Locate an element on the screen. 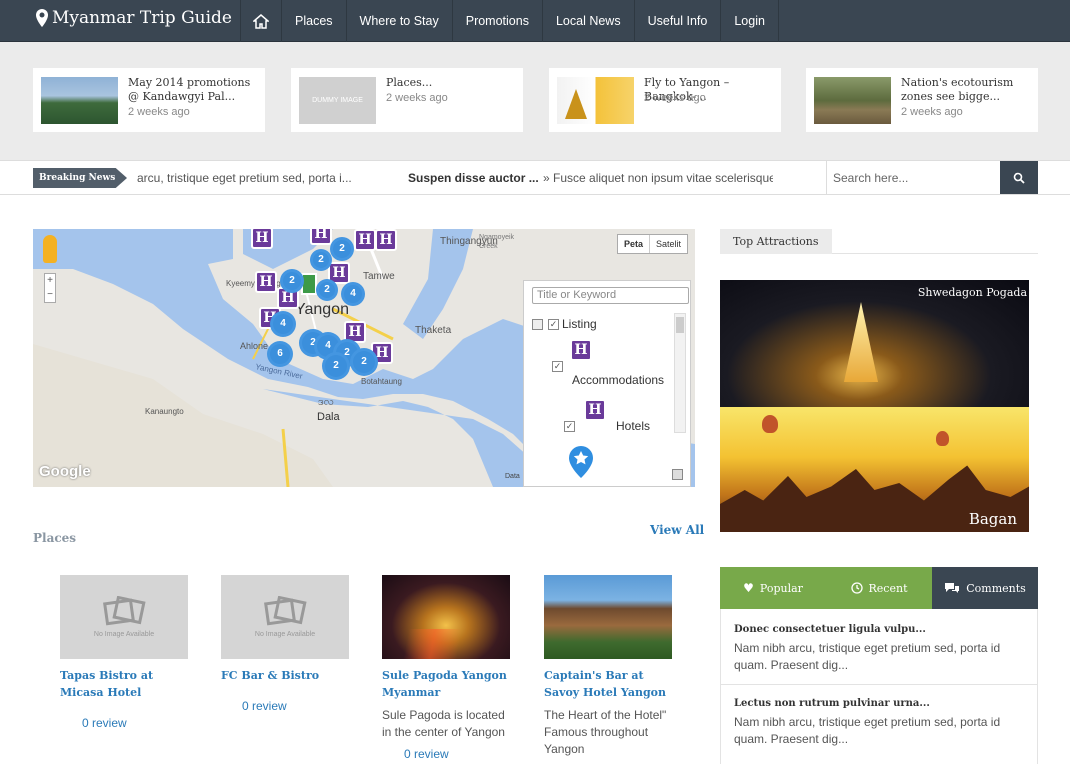 The image size is (1070, 764). place-image: No Image Available is located at coordinates (285, 617).